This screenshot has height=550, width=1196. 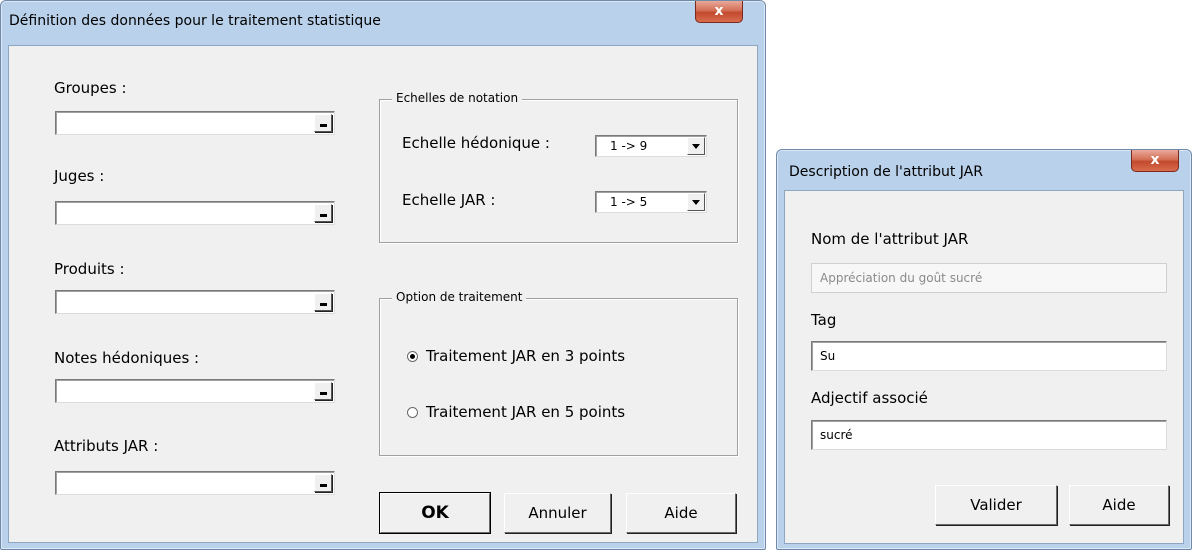 I want to click on juges-label: Juges :, so click(x=79, y=176).